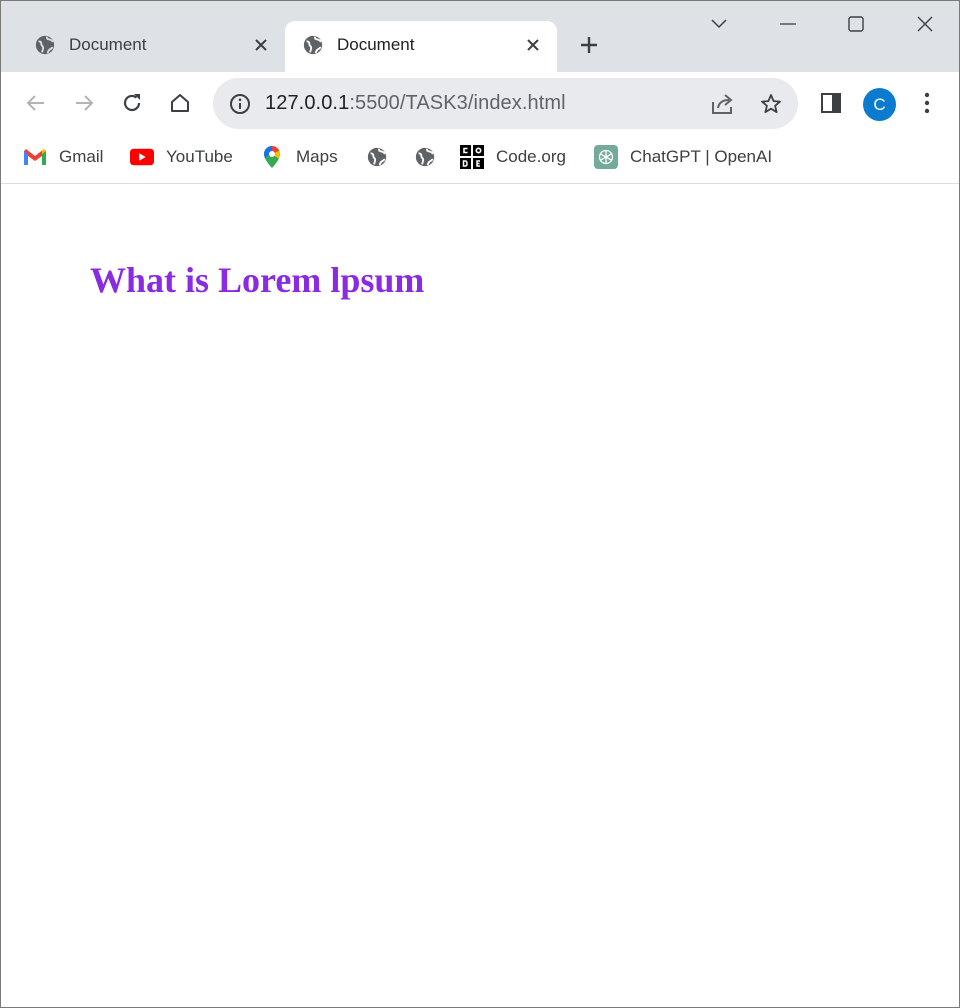 The height and width of the screenshot is (1008, 960). I want to click on tab-document-2: Document, so click(421, 46).